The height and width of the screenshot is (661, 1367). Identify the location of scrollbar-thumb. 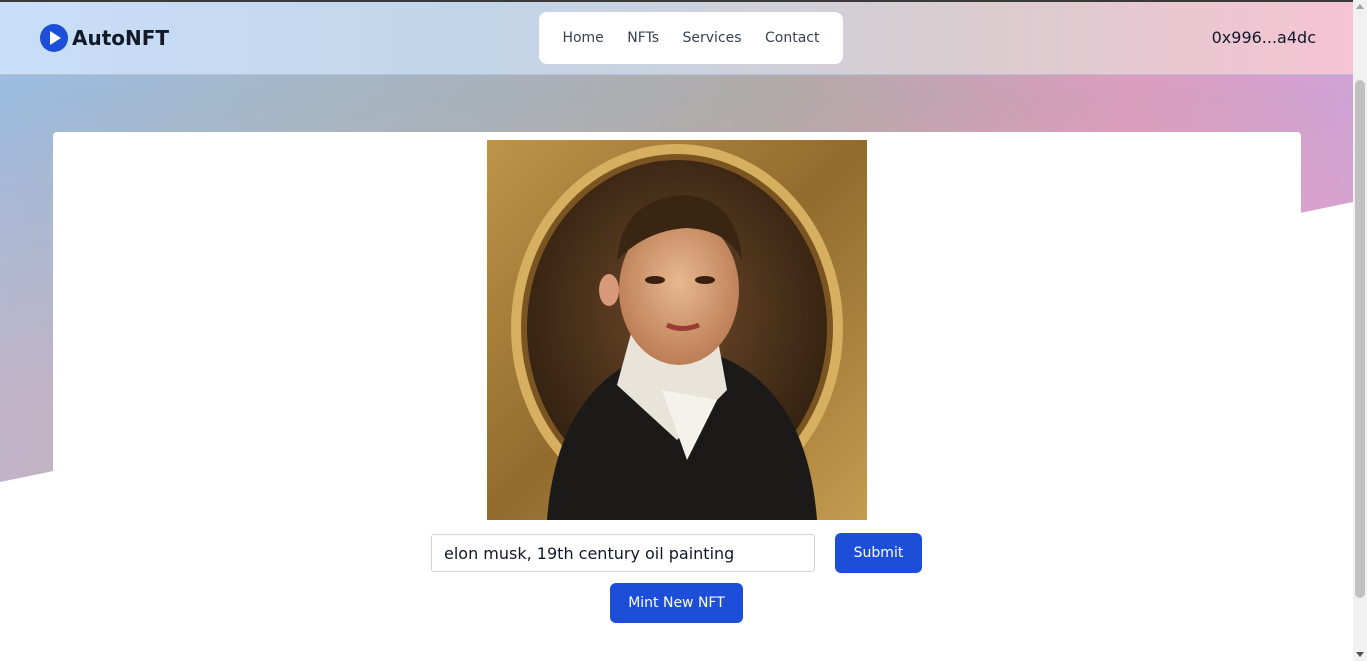
(1360, 339).